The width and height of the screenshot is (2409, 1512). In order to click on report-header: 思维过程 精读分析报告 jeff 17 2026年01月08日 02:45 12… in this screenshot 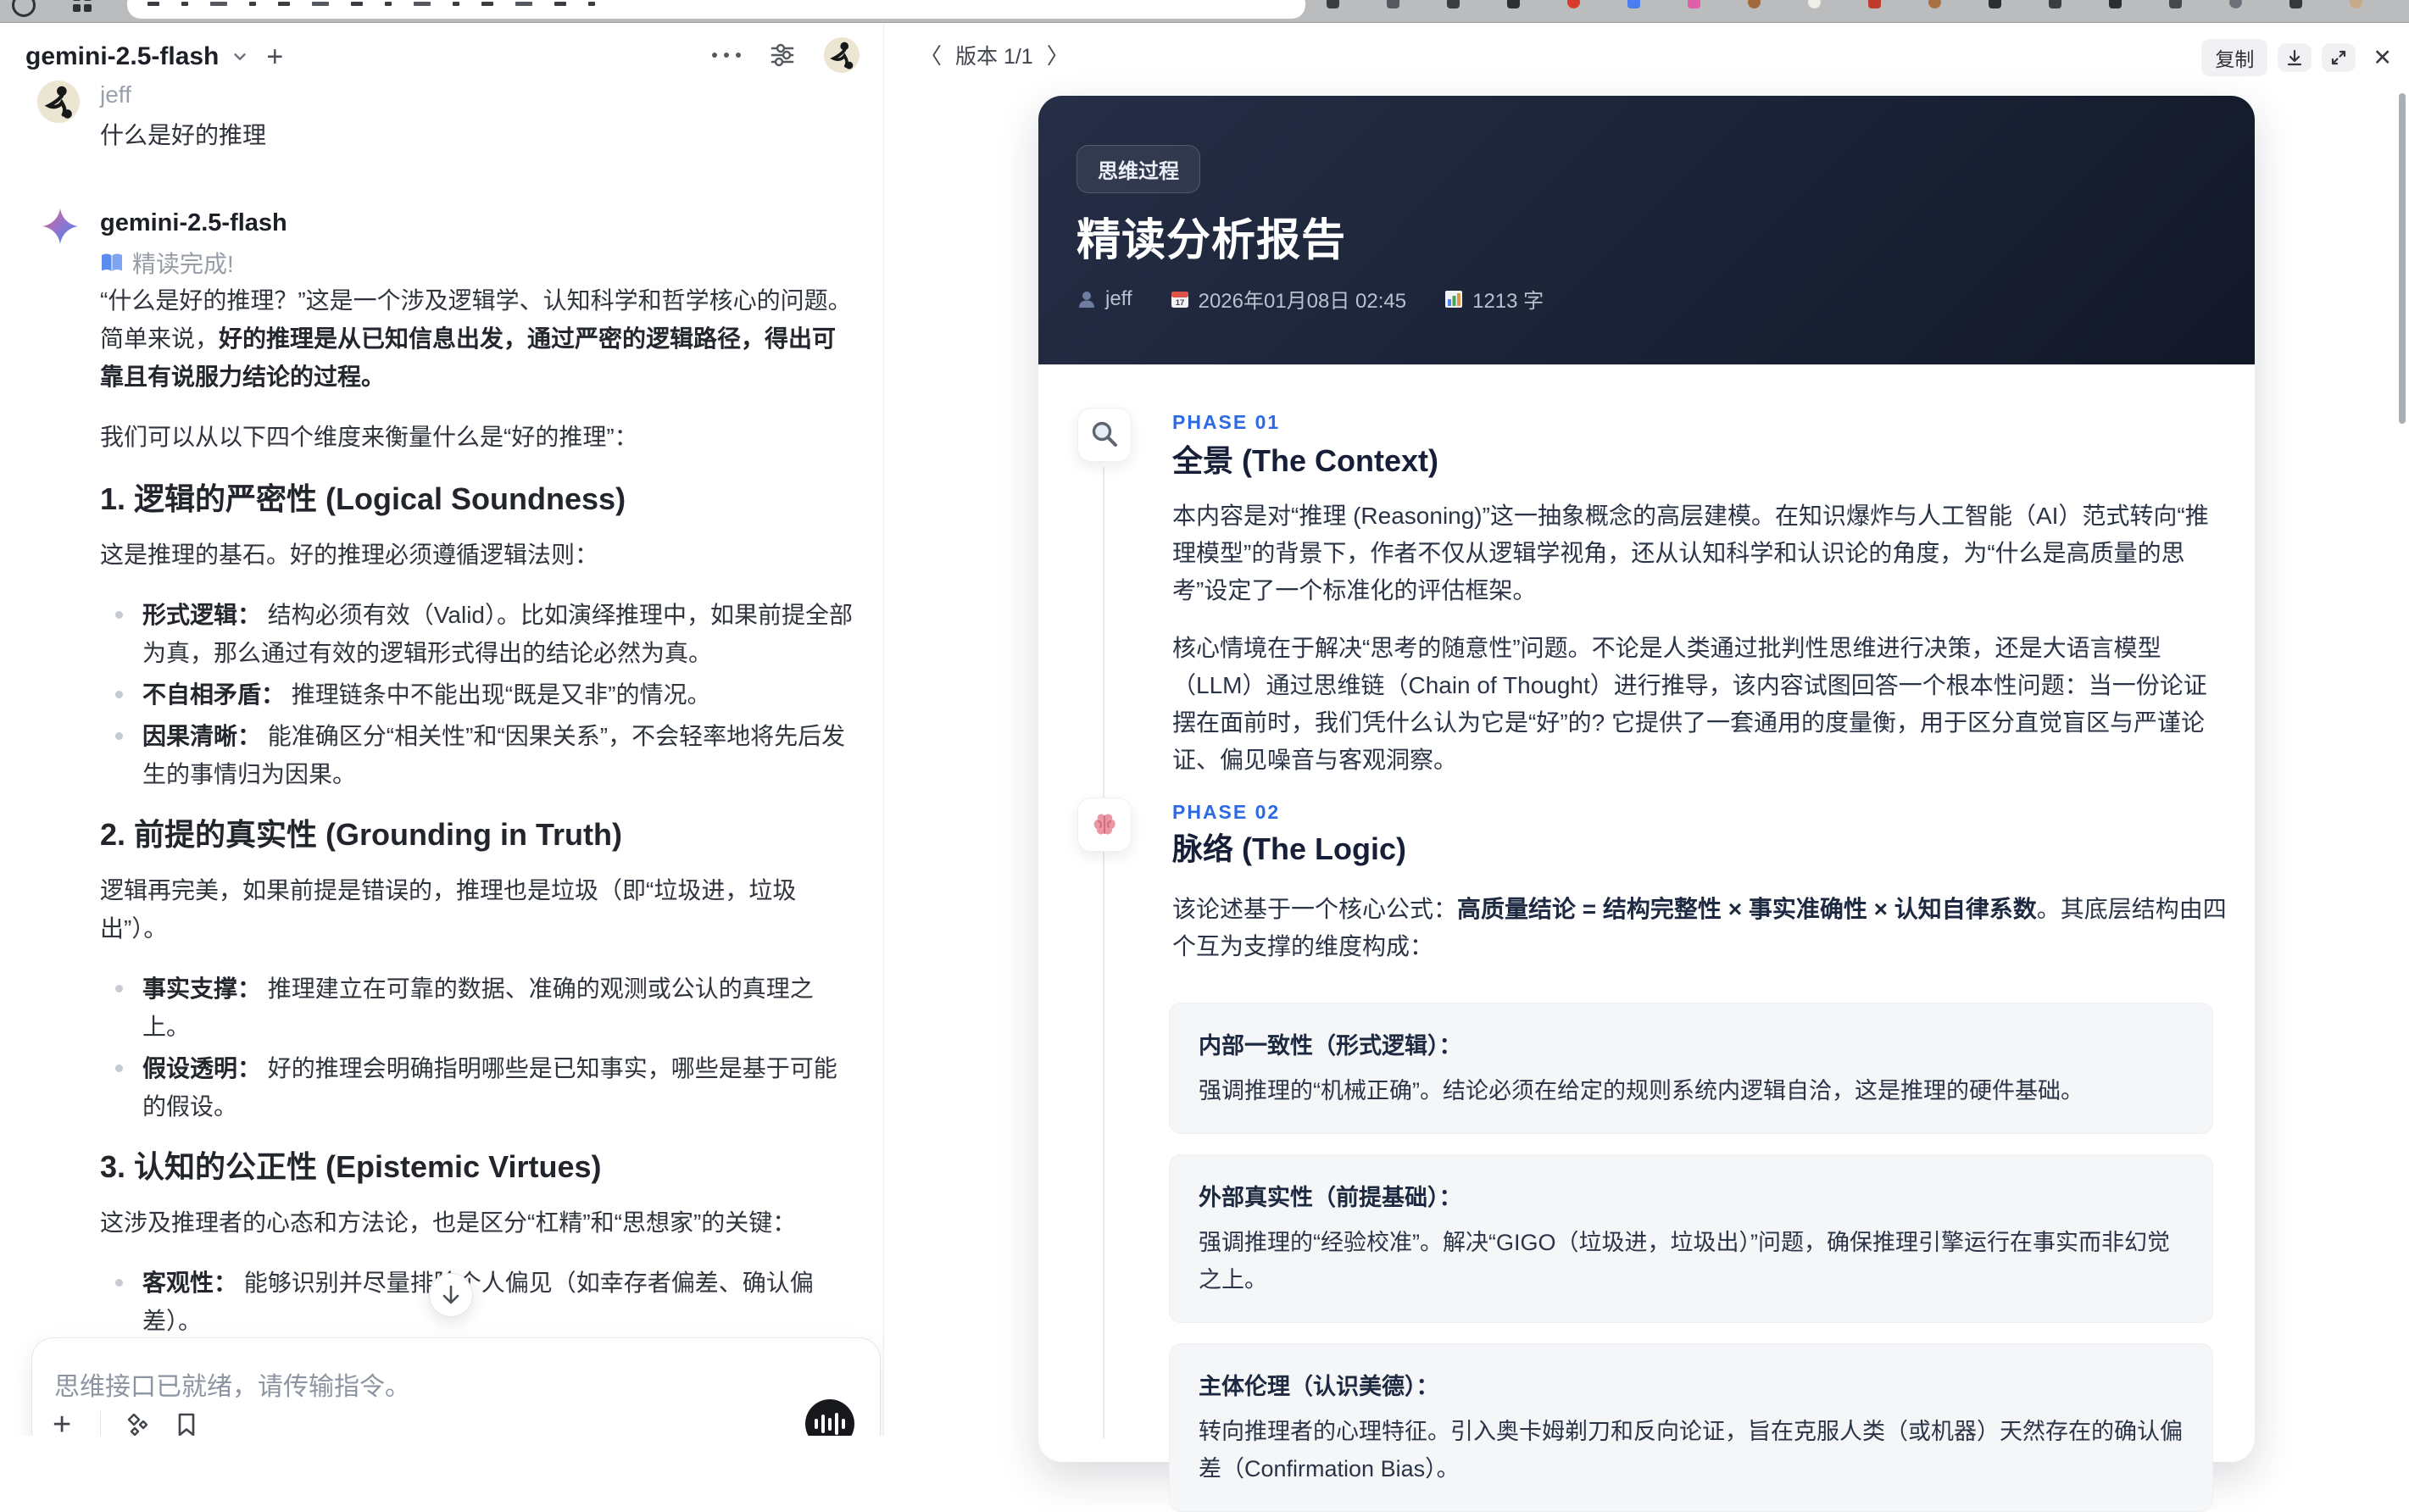, I will do `click(1646, 230)`.